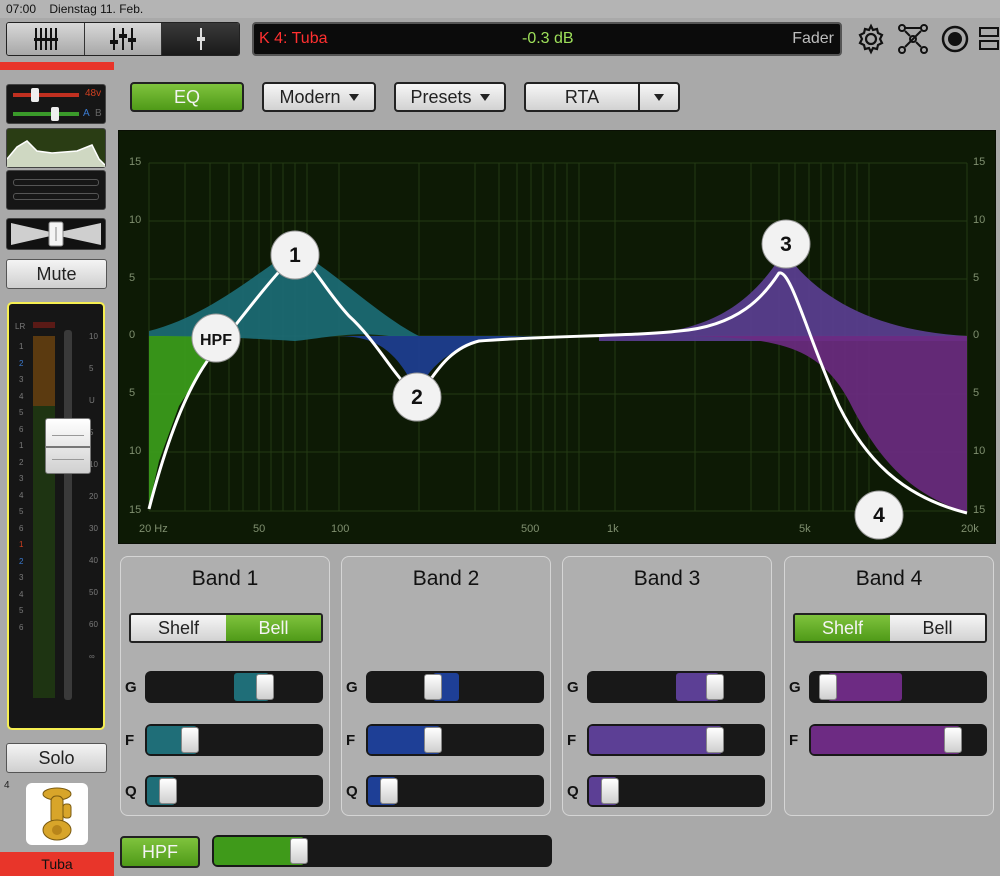  What do you see at coordinates (216, 338) in the screenshot?
I see `eq-node-hpf: HPF` at bounding box center [216, 338].